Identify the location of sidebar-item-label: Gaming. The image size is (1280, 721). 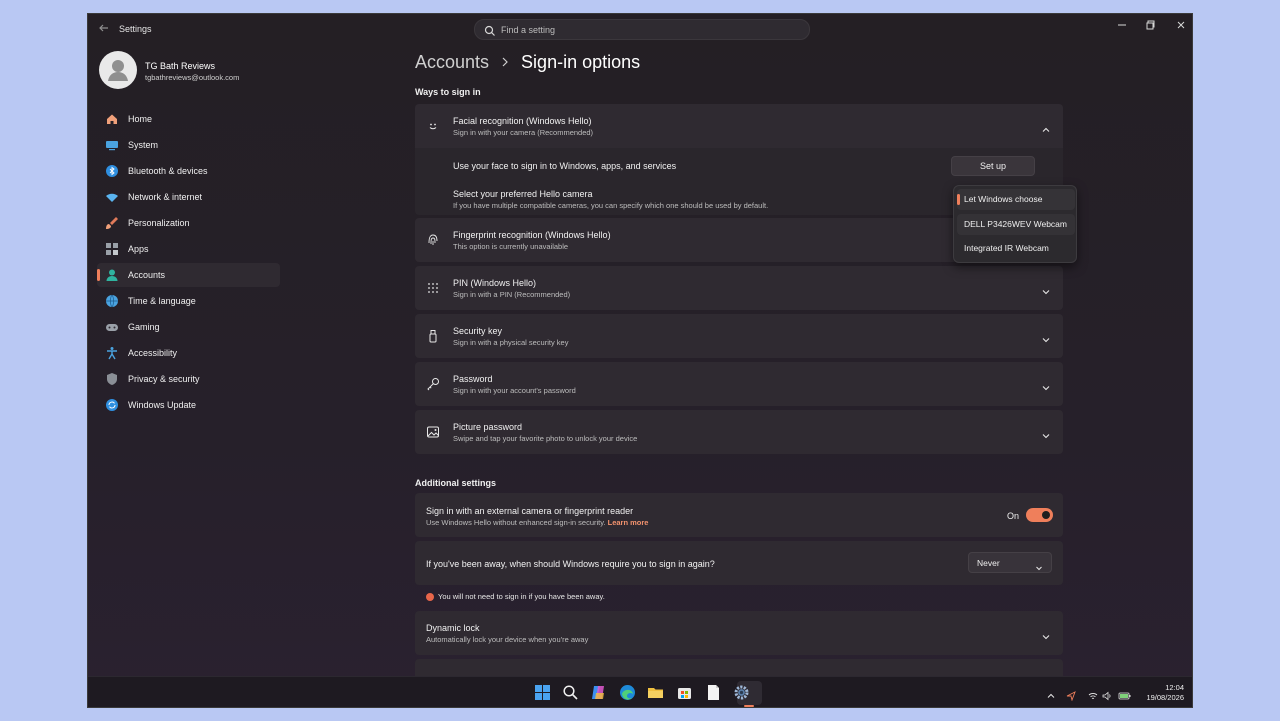
(144, 327).